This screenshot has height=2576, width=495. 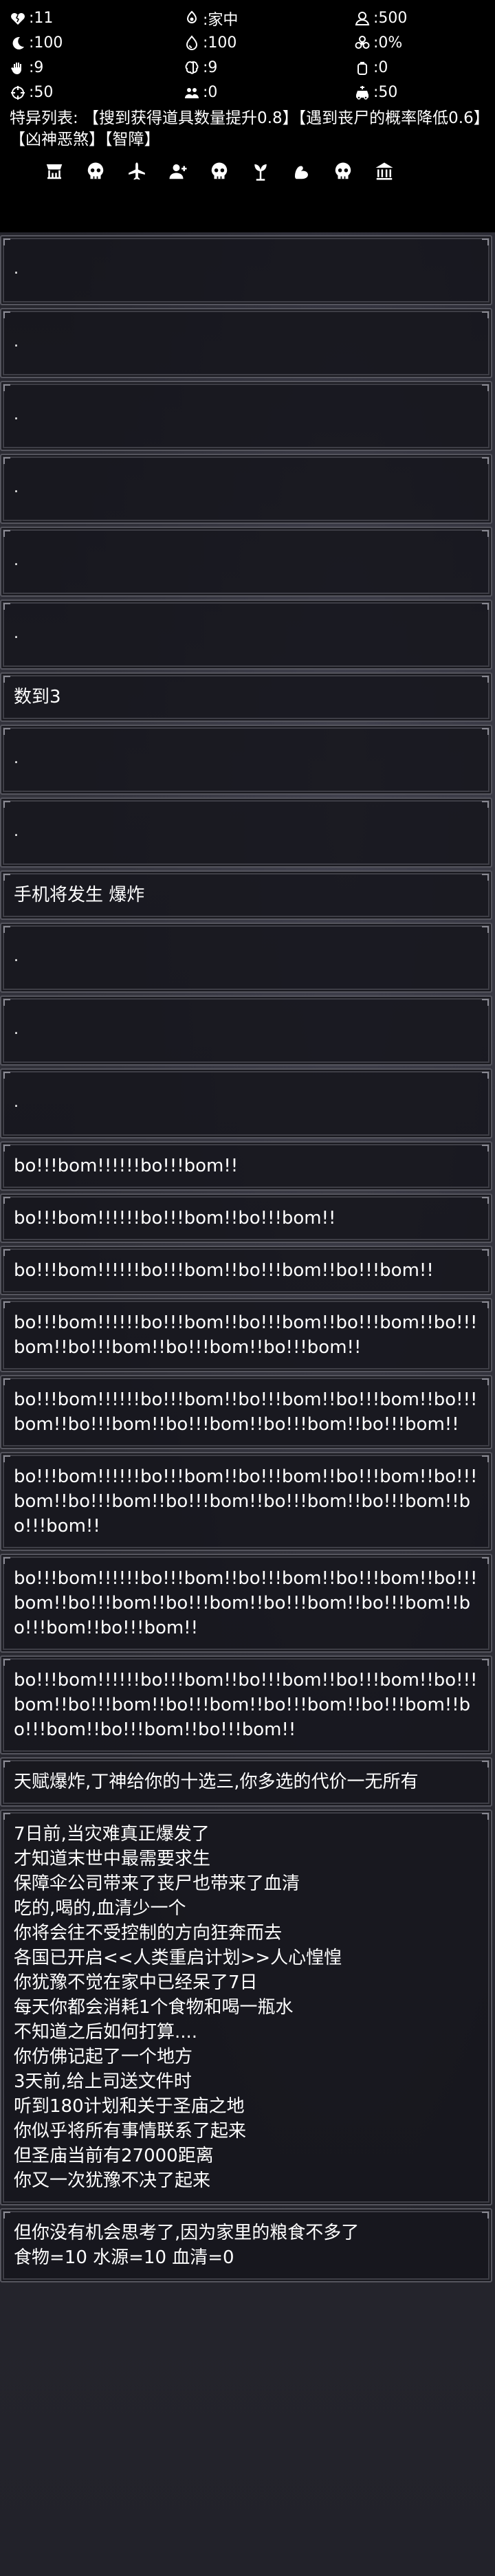 I want to click on stats-grid: :11 :家中 :500 :100 :100 :0% :9 :9 :0 :50 :0 :50, so click(x=247, y=55).